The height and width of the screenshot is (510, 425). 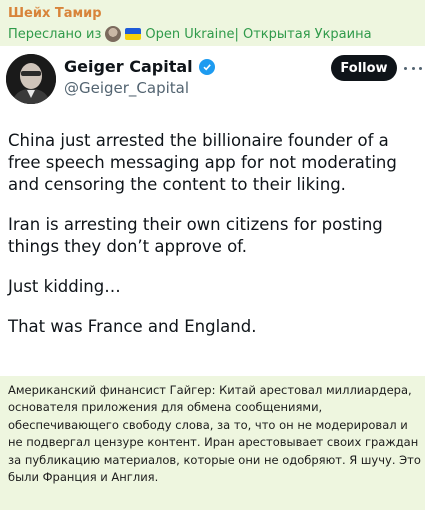 What do you see at coordinates (113, 34) in the screenshot?
I see `channel-avatar` at bounding box center [113, 34].